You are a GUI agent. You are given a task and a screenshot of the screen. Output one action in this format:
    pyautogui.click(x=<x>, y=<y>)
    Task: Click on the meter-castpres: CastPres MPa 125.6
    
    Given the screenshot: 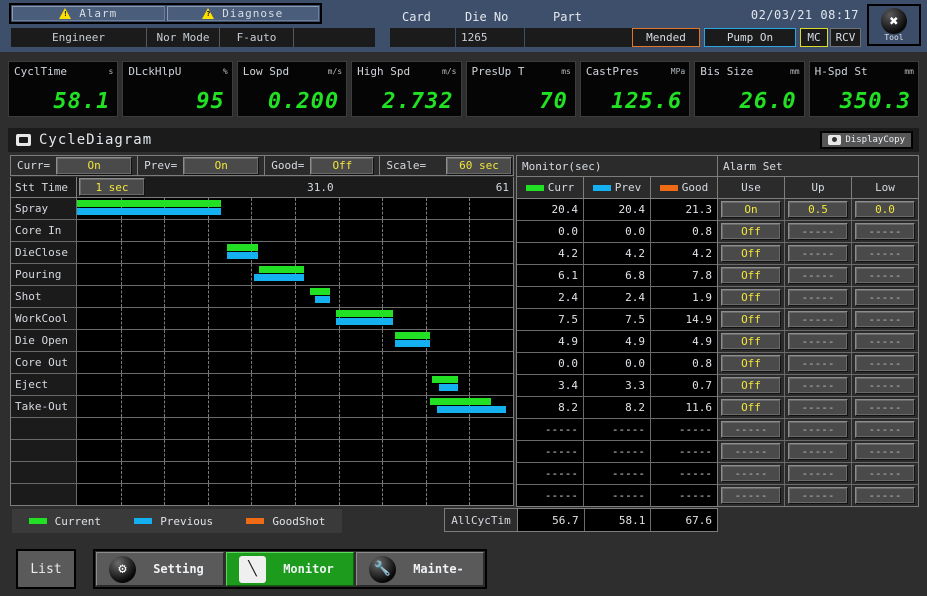 What is the action you would take?
    pyautogui.click(x=635, y=89)
    